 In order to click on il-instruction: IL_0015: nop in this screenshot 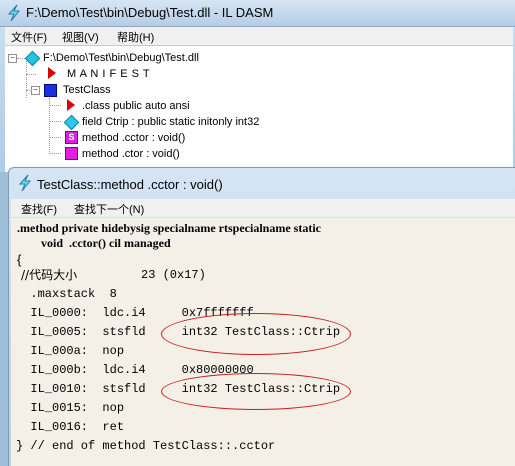, I will do `click(70, 408)`.